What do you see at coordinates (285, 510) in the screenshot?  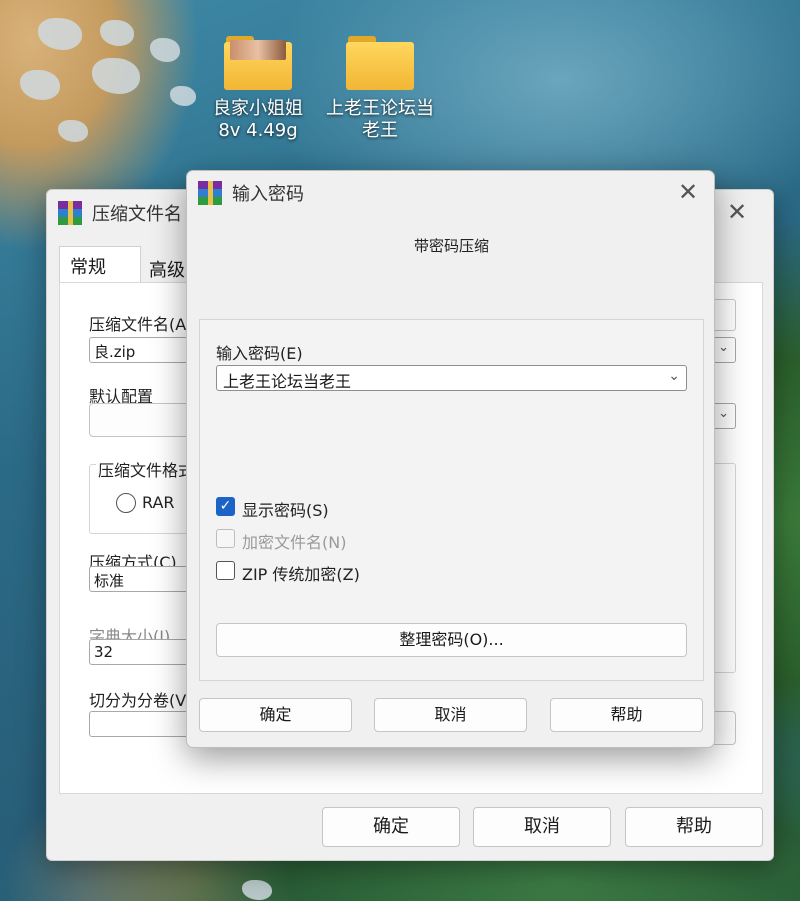 I see `show-password-label: 显示密码(S)` at bounding box center [285, 510].